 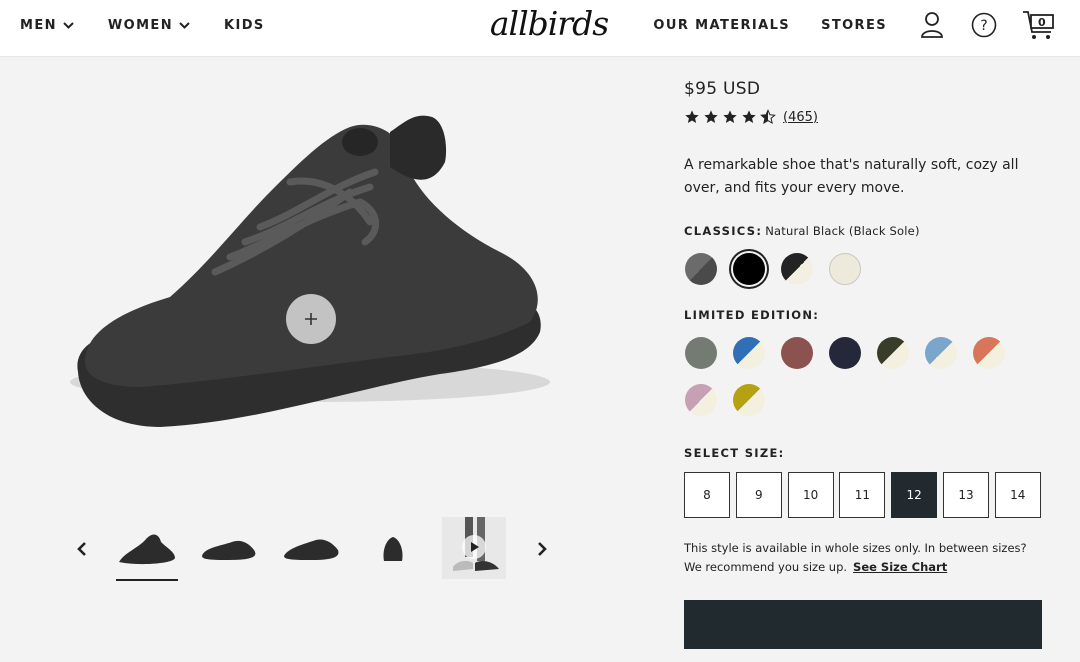 I want to click on size-option-8: 8, so click(x=707, y=495).